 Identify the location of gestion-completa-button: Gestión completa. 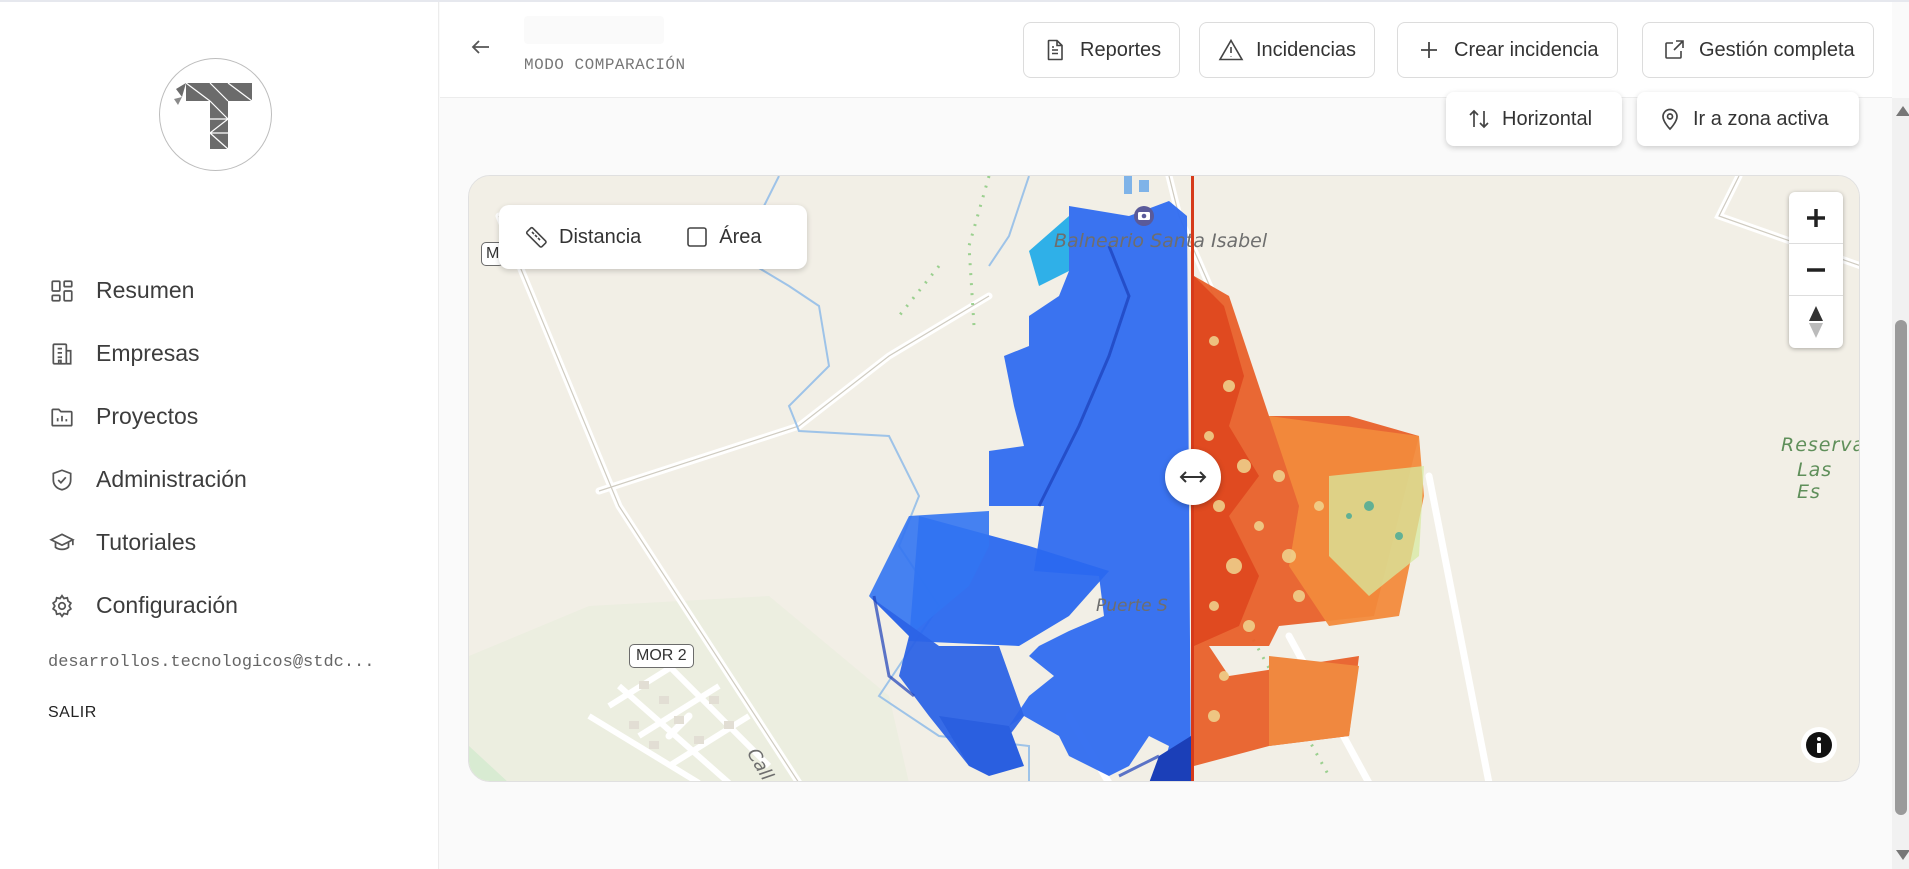
(1758, 50).